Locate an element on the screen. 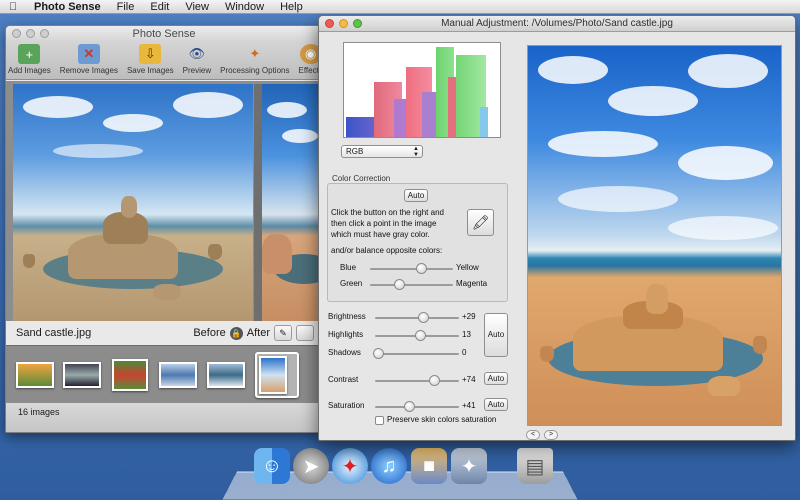  before-photo is located at coordinates (133, 202).